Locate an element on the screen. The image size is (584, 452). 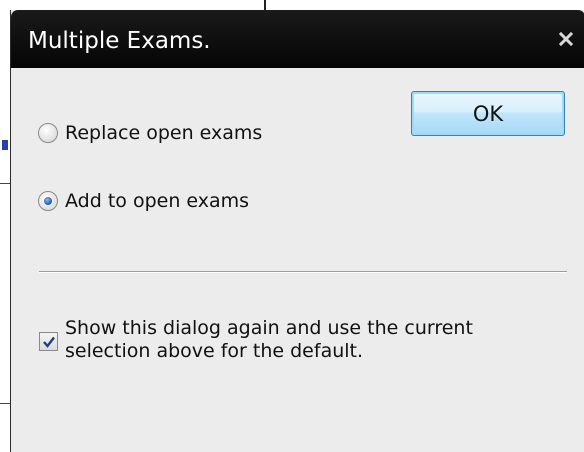
checkbox-label-line2: selection above for the default. is located at coordinates (214, 351).